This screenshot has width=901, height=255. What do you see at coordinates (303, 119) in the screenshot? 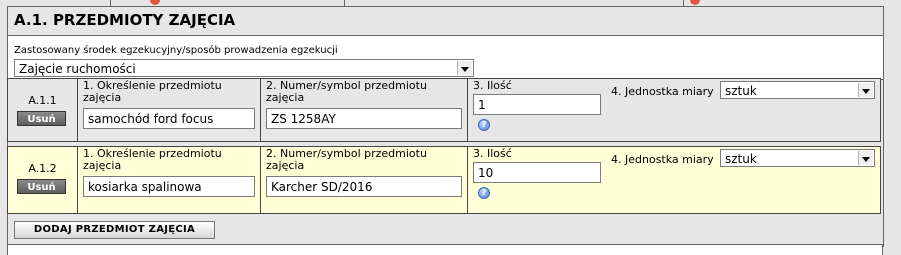
I see `item-symbol-value: ZS 1258AY` at bounding box center [303, 119].